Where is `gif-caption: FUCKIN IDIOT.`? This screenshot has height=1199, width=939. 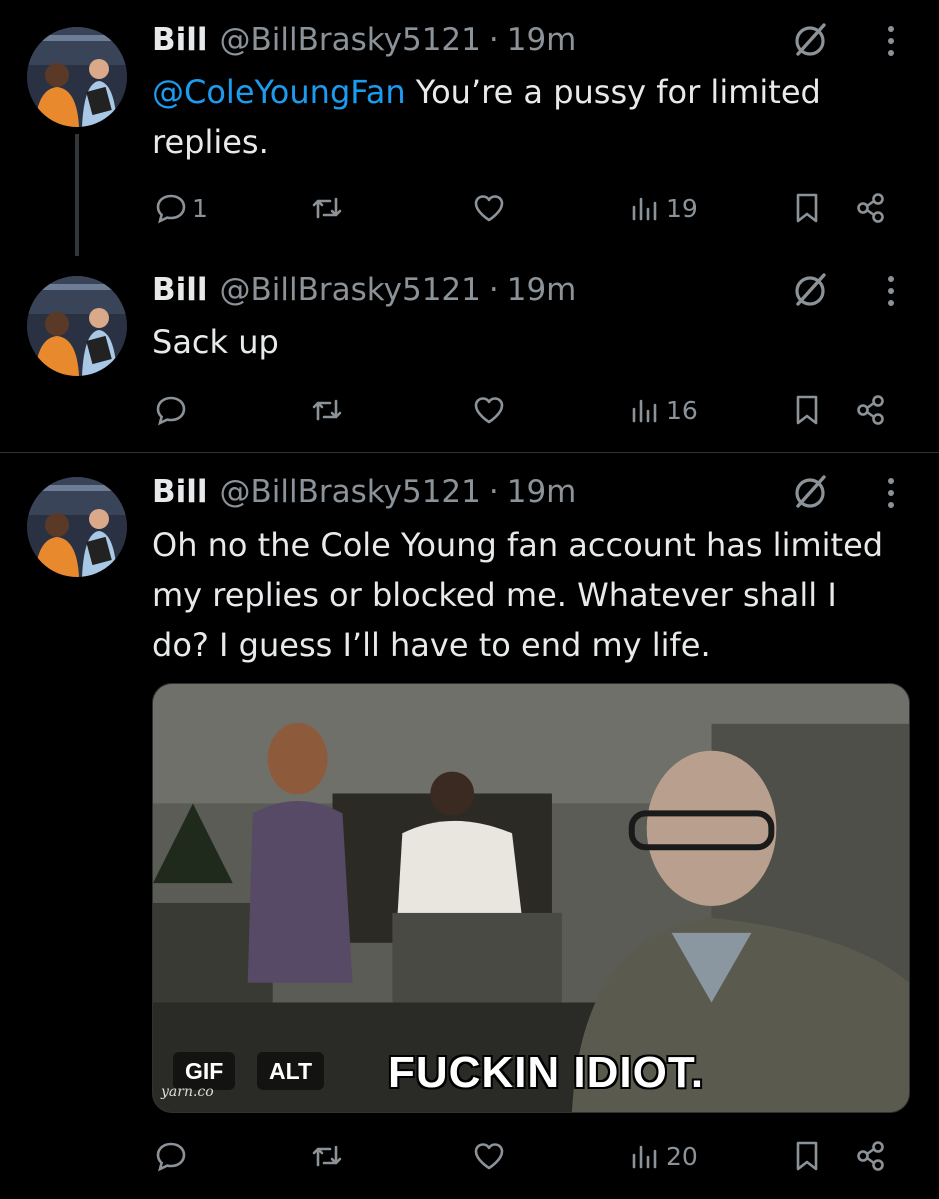
gif-caption: FUCKIN IDIOT. is located at coordinates (546, 1072).